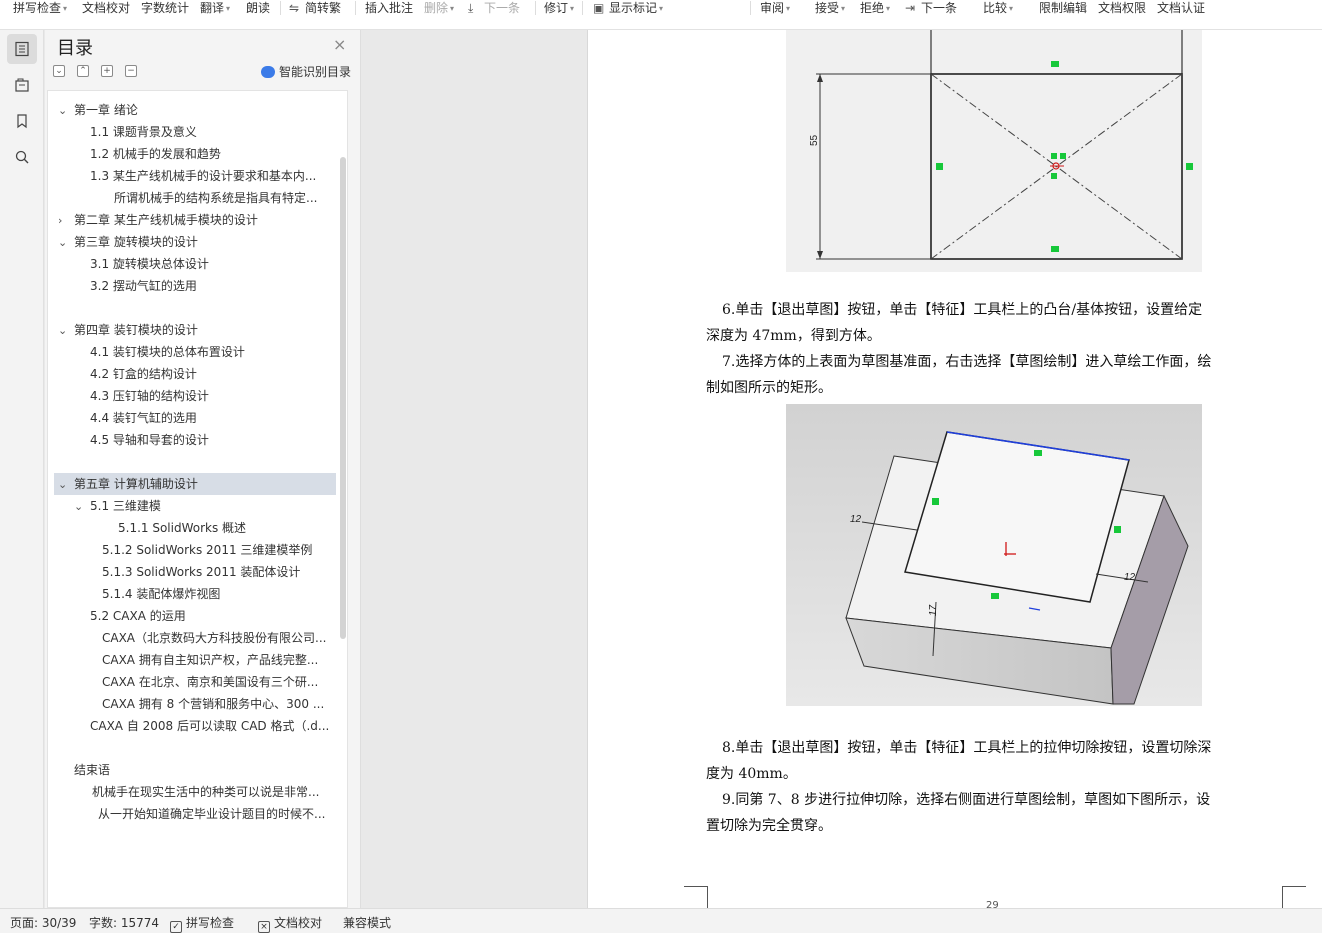  Describe the element at coordinates (494, 8) in the screenshot. I see `toolbar-button-8: ⤓ 下一条` at that location.